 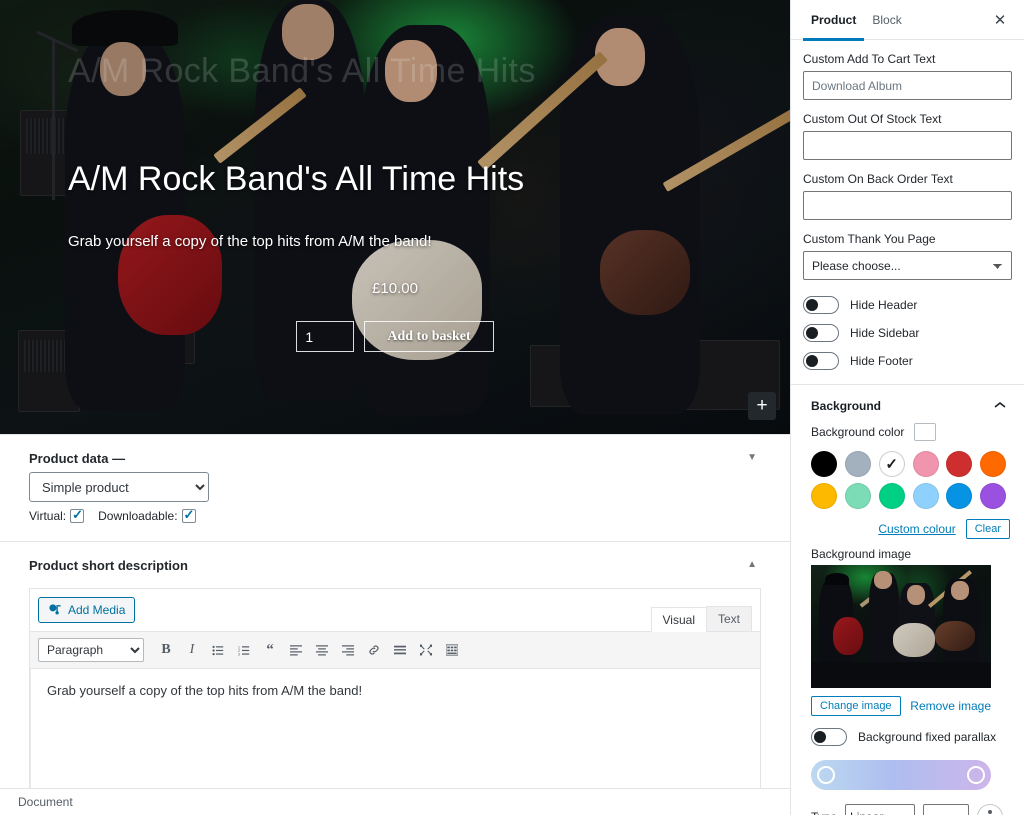 I want to click on swatch-black, so click(x=824, y=464).